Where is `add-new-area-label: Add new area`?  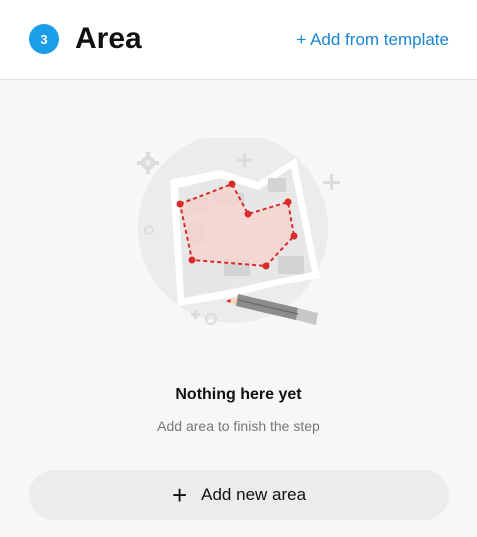
add-new-area-label: Add new area is located at coordinates (254, 494).